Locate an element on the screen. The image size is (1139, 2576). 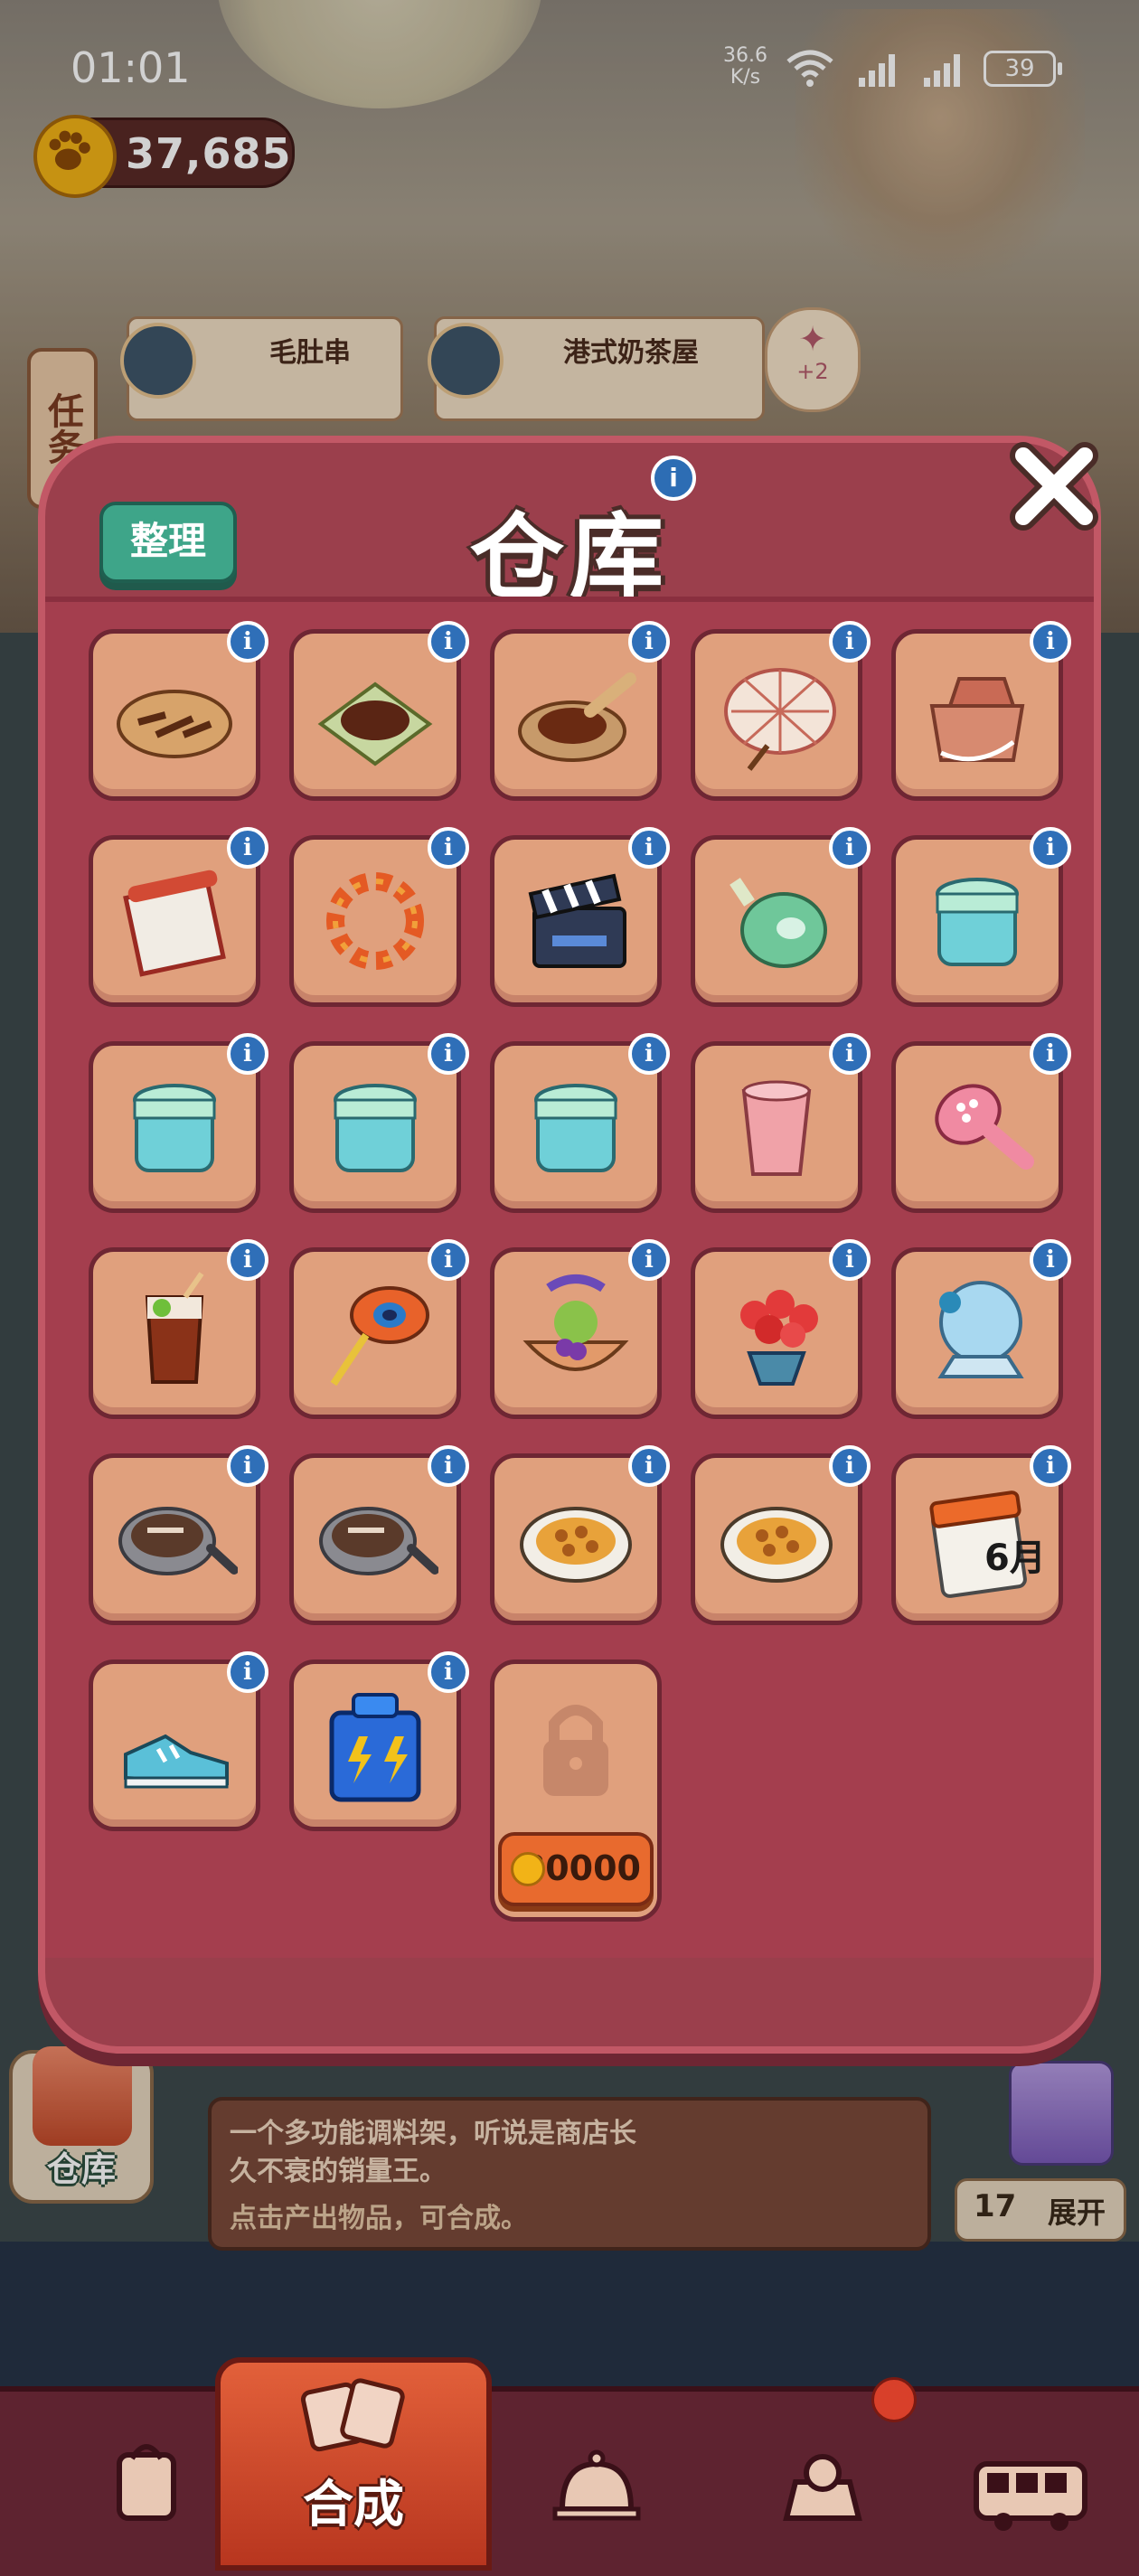
nav-restaurant is located at coordinates (596, 2491).